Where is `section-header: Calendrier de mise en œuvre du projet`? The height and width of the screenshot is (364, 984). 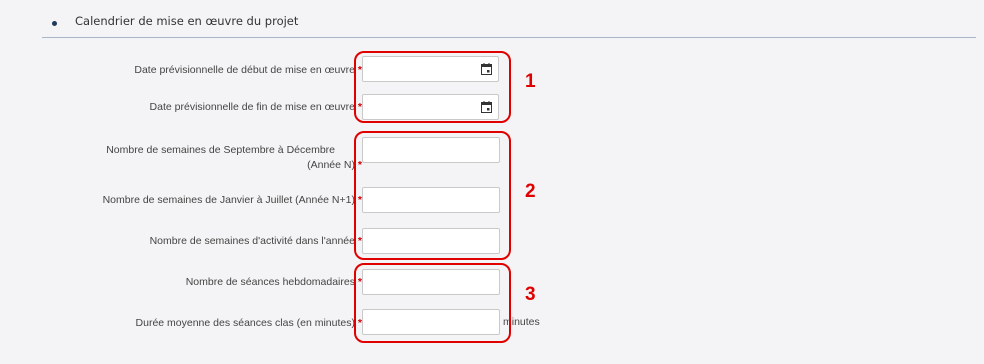 section-header: Calendrier de mise en œuvre du projet is located at coordinates (509, 25).